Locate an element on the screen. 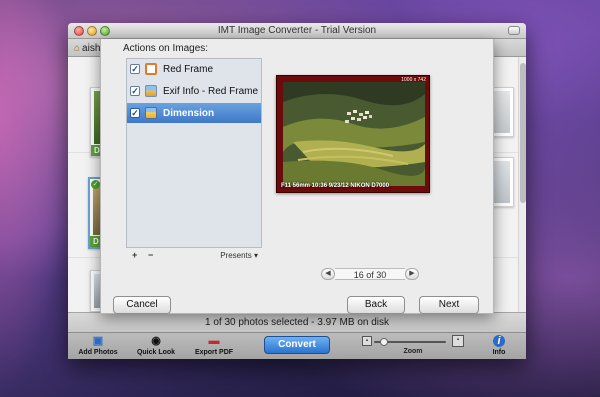  title-bar: IMT Image Converter - Trial Version is located at coordinates (297, 31).